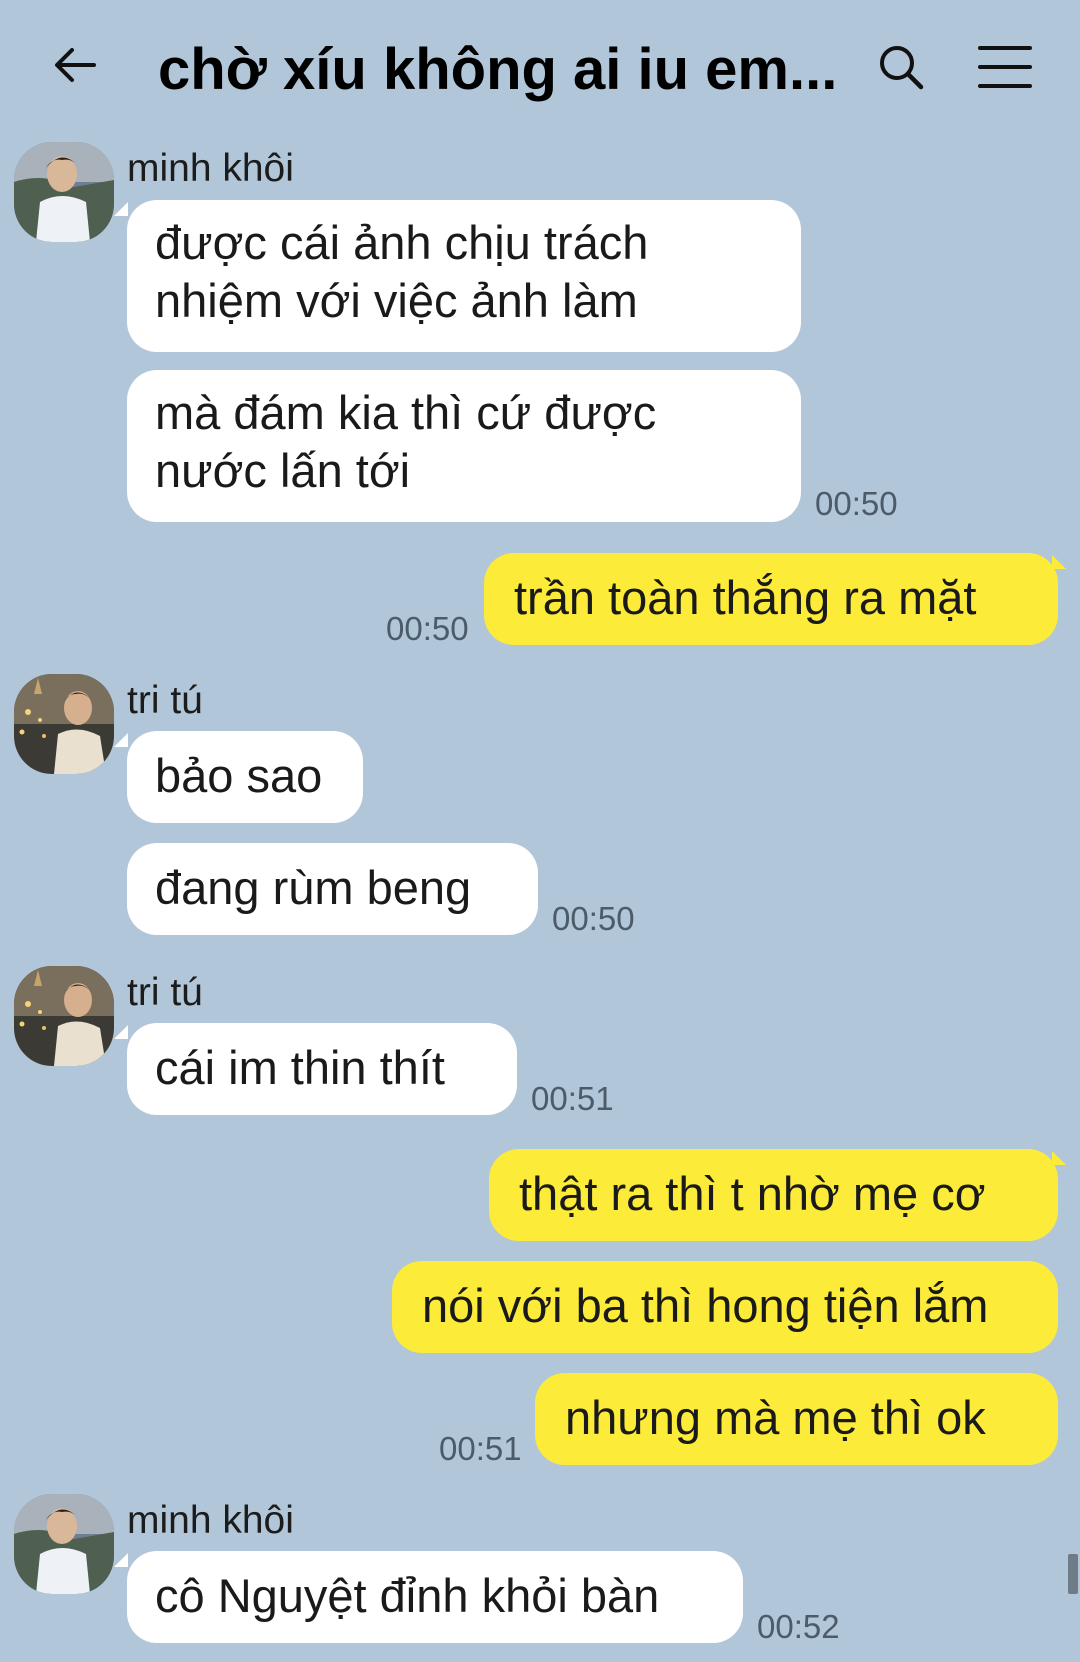  Describe the element at coordinates (322, 1069) in the screenshot. I see `message-bubble-incoming: cái im thin thít` at that location.